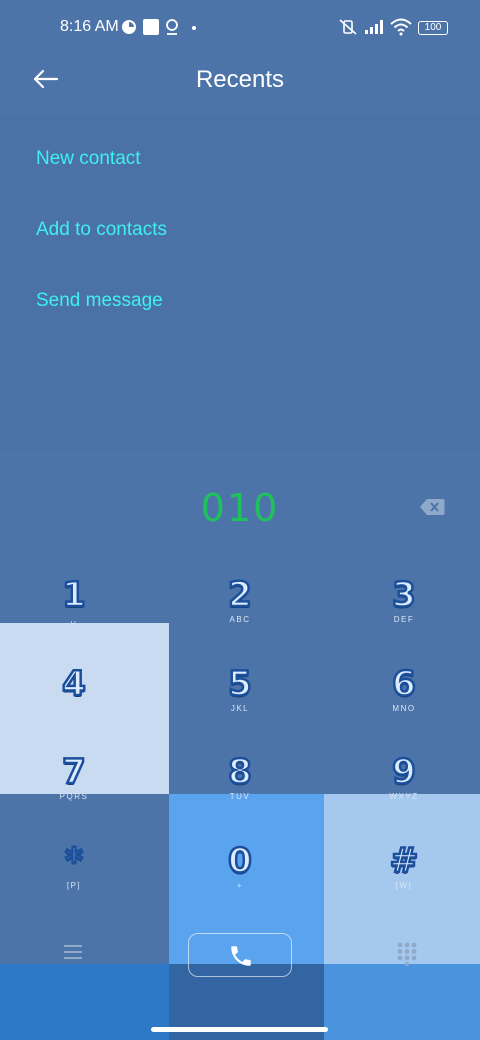 The image size is (480, 1040). What do you see at coordinates (240, 508) in the screenshot?
I see `dialed-number: 010` at bounding box center [240, 508].